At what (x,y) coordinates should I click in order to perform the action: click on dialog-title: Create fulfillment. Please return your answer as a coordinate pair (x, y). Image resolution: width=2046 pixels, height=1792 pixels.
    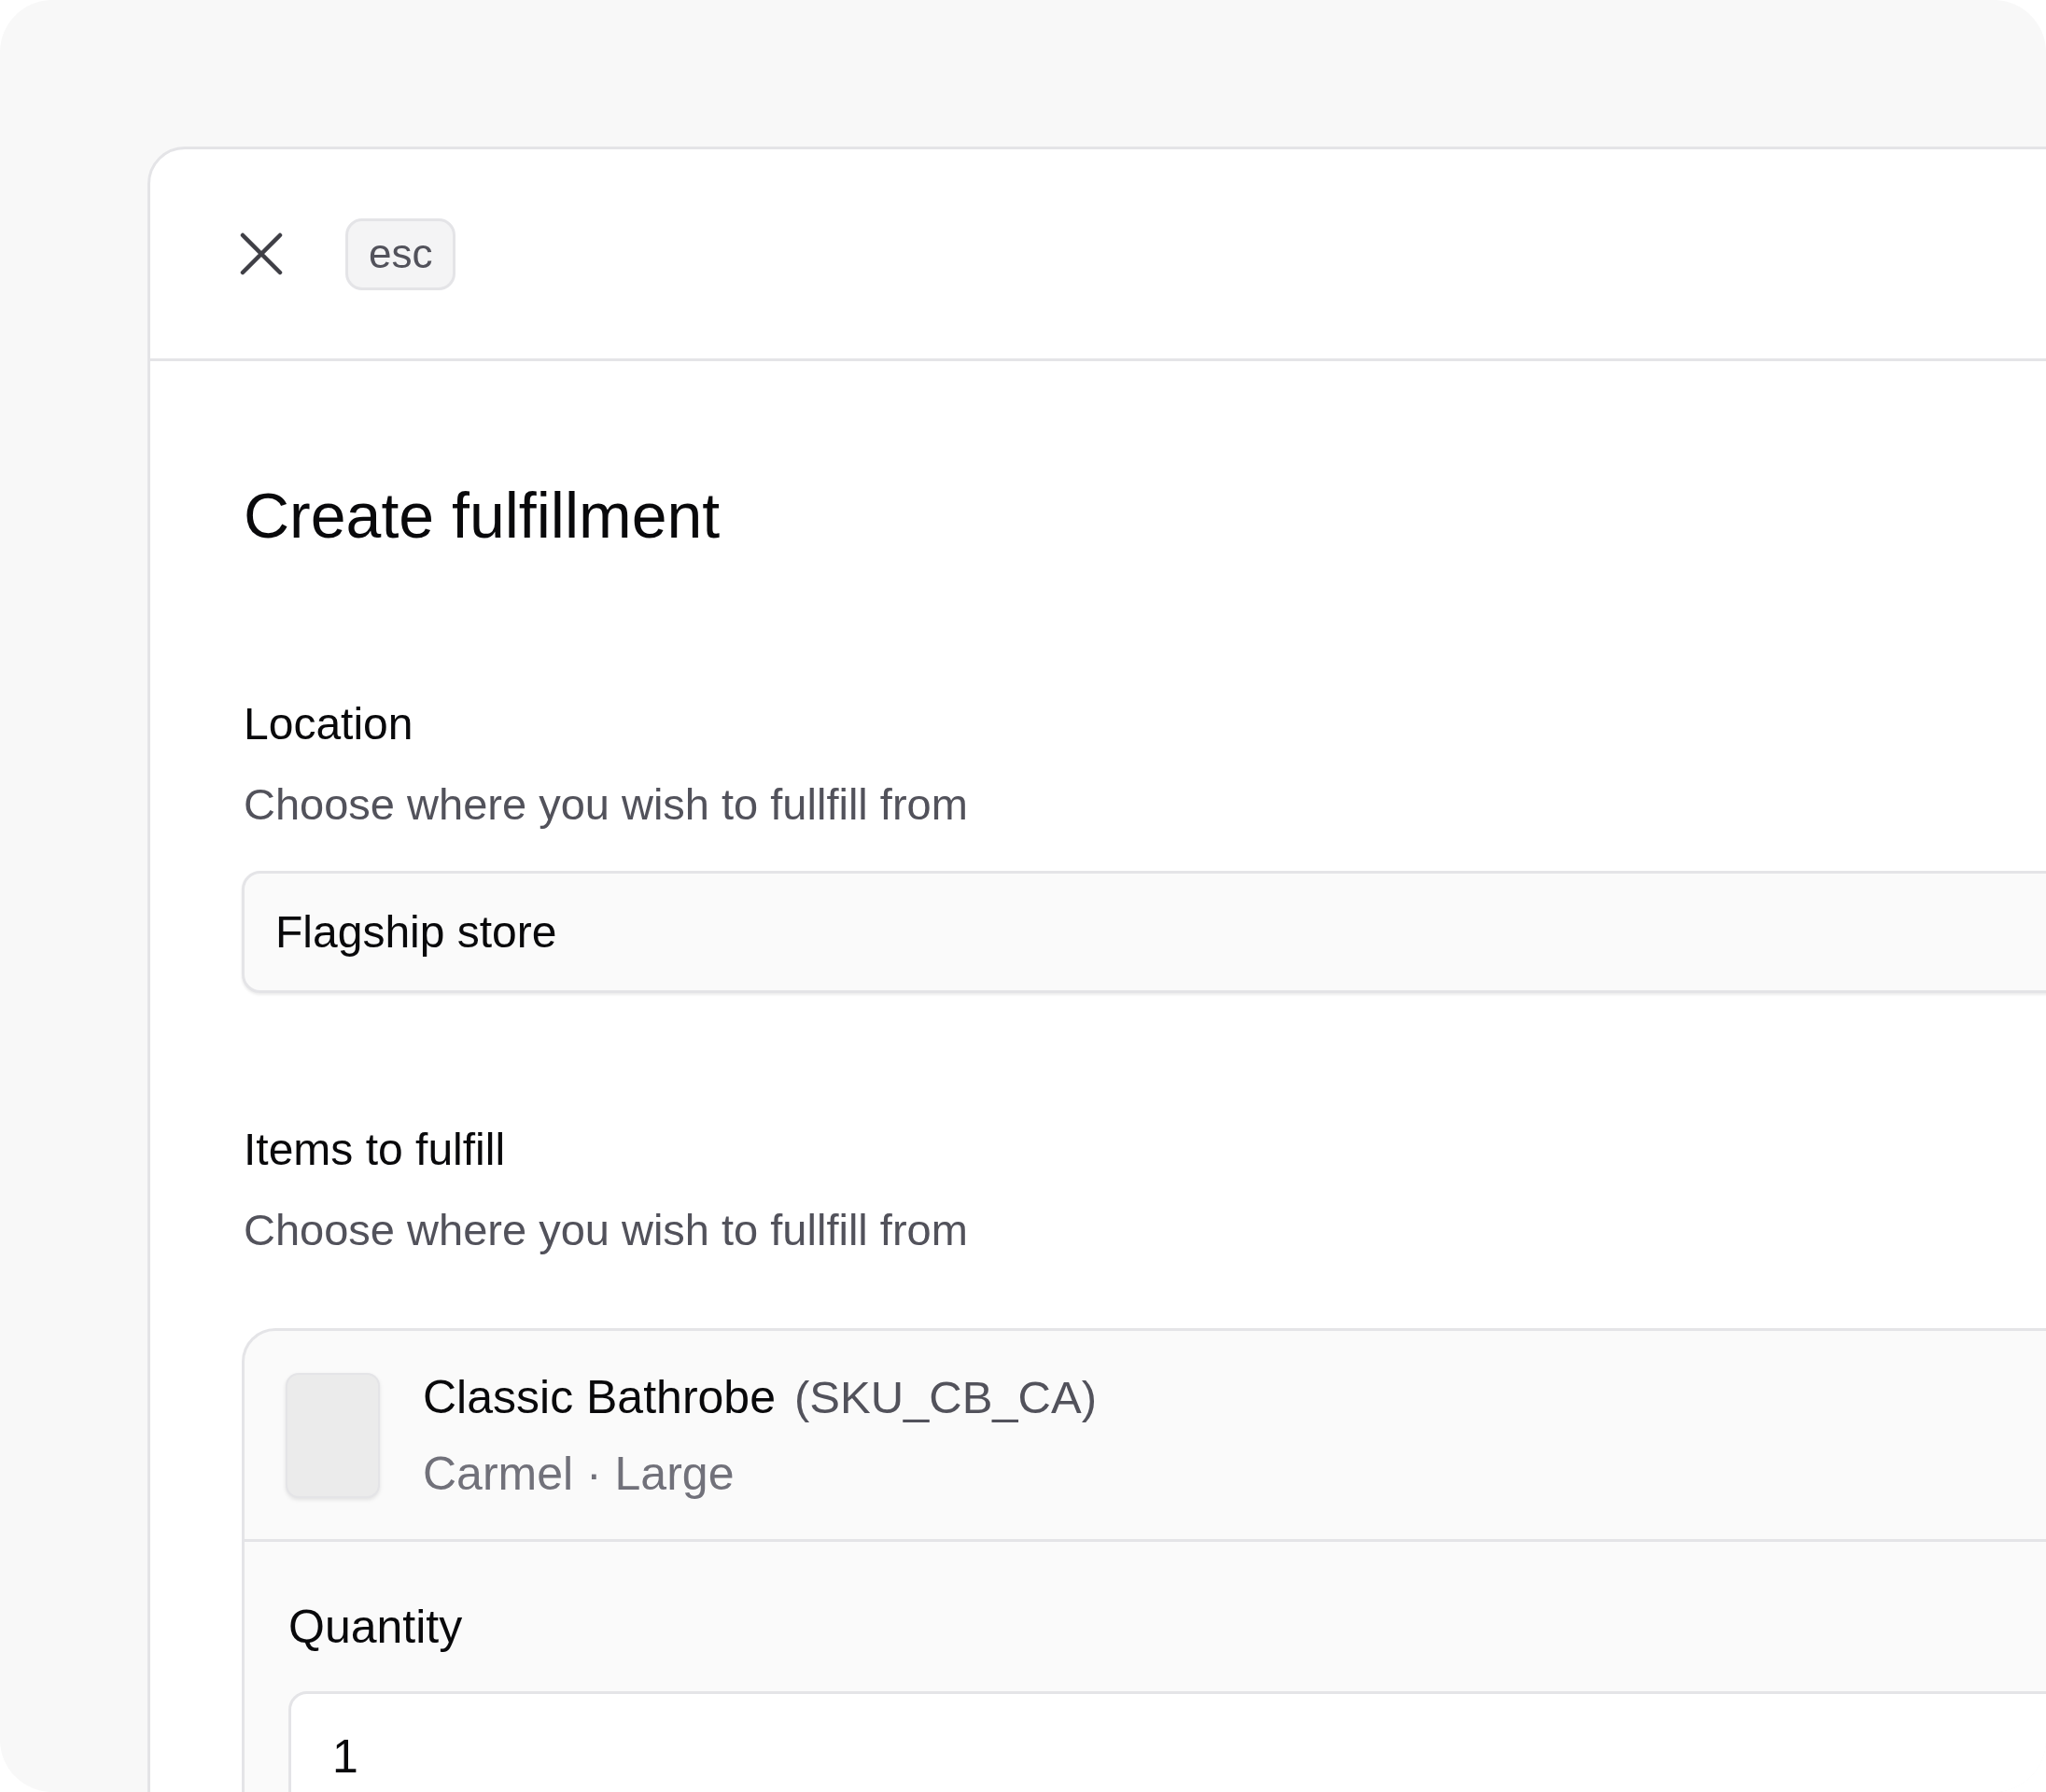
    Looking at the image, I should click on (483, 516).